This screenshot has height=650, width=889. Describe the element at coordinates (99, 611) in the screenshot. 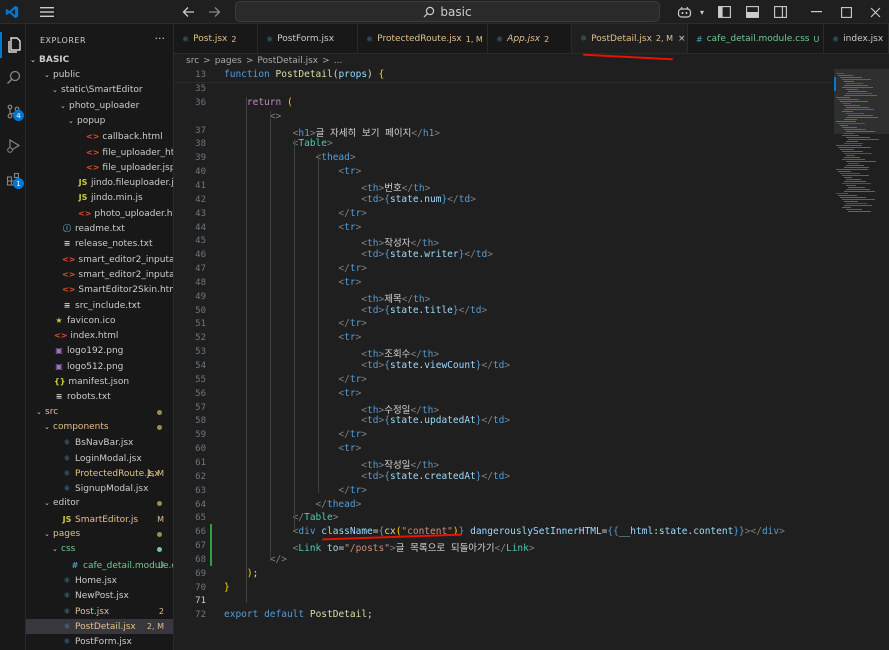

I see `file-item: ⚛ Post.jsx 2` at that location.